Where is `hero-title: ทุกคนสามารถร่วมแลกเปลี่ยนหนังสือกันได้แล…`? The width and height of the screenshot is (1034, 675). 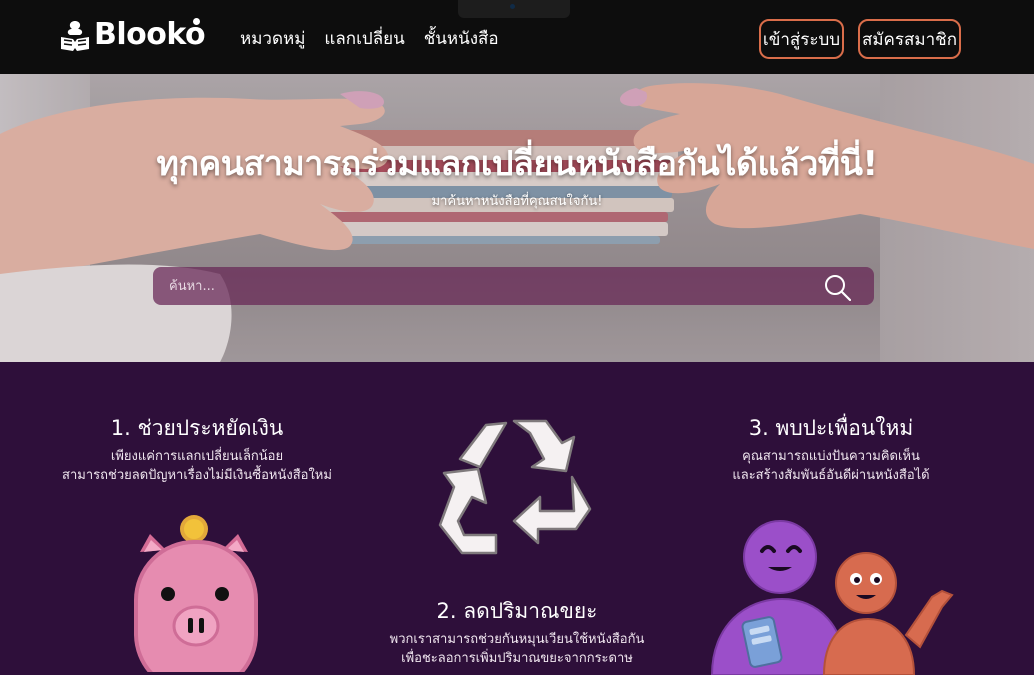
hero-title: ทุกคนสามารถร่วมแลกเปลี่ยนหนังสือกันได้แล… is located at coordinates (517, 164).